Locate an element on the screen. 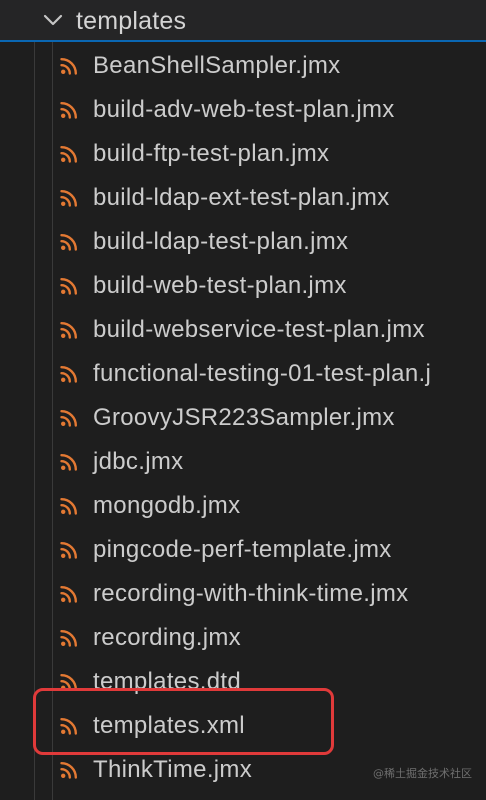  file-name: build-adv-web-test-plan.jmx is located at coordinates (244, 109).